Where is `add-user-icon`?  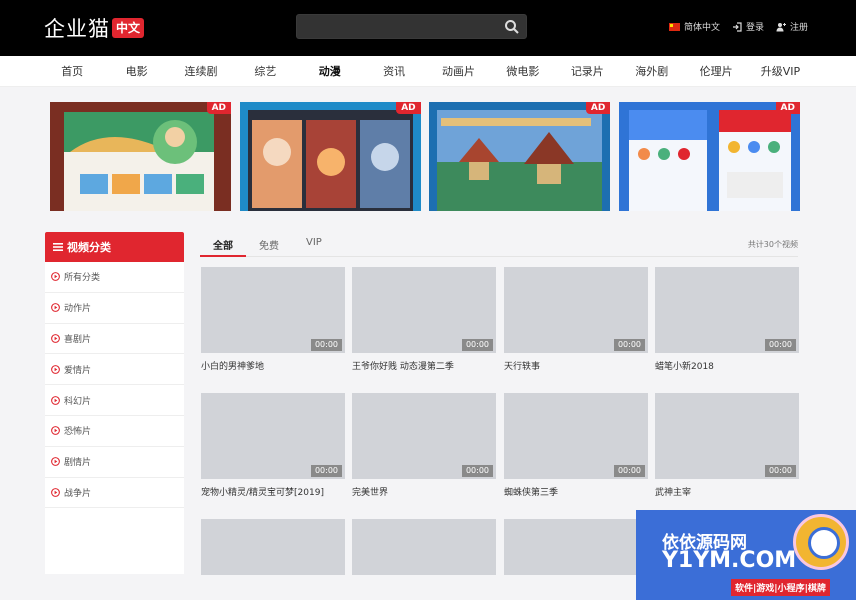
add-user-icon is located at coordinates (781, 26).